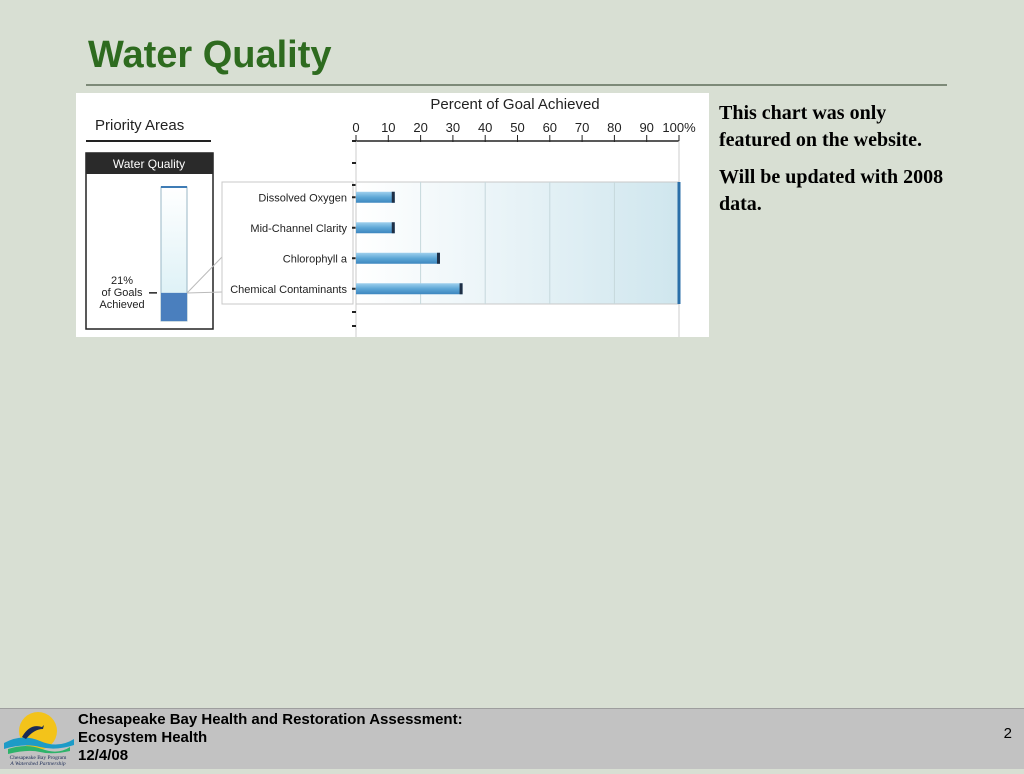 Image resolution: width=1024 pixels, height=774 pixels. What do you see at coordinates (485, 127) in the screenshot?
I see `x-tick-label: 40` at bounding box center [485, 127].